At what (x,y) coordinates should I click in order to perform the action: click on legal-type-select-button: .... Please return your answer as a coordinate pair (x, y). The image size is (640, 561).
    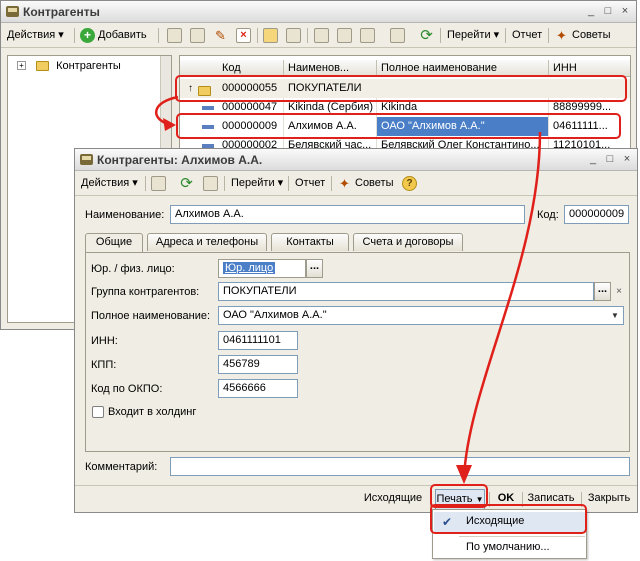
    Looking at the image, I should click on (314, 268).